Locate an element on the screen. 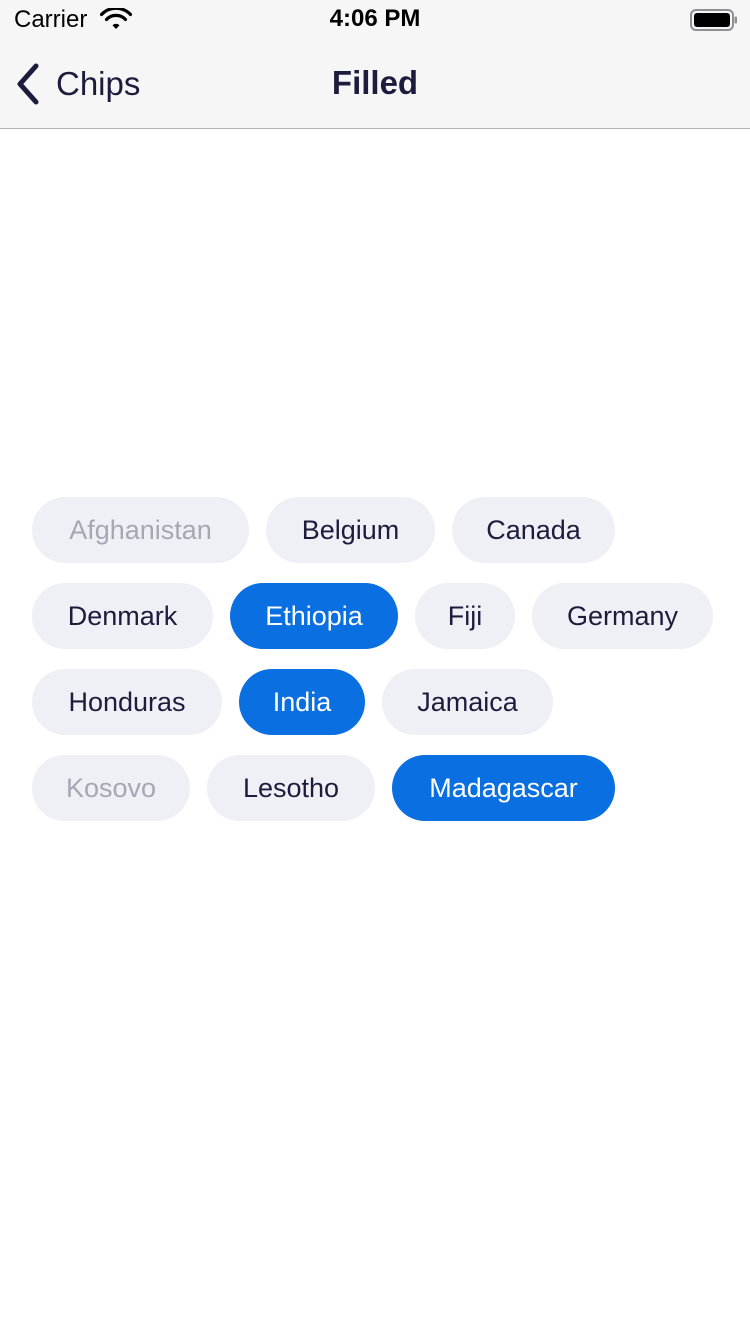 The width and height of the screenshot is (750, 1334). navigation-bar: Chips Filled is located at coordinates (375, 84).